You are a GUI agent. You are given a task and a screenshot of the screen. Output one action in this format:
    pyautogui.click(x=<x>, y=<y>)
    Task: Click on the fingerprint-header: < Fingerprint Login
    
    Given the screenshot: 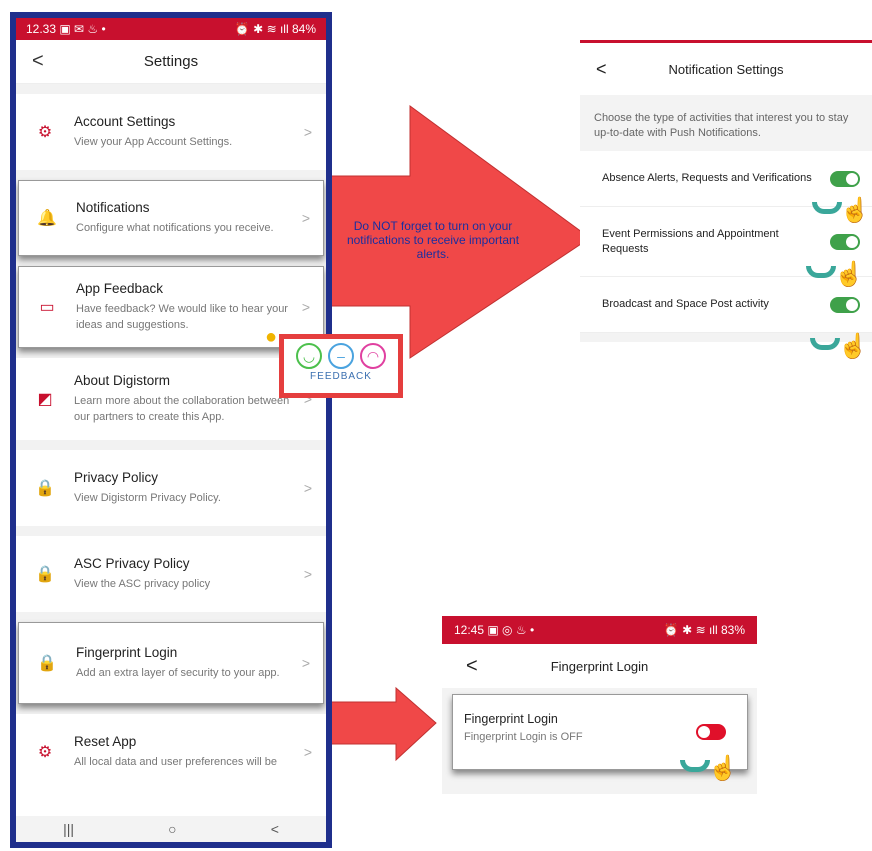 What is the action you would take?
    pyautogui.click(x=599, y=666)
    